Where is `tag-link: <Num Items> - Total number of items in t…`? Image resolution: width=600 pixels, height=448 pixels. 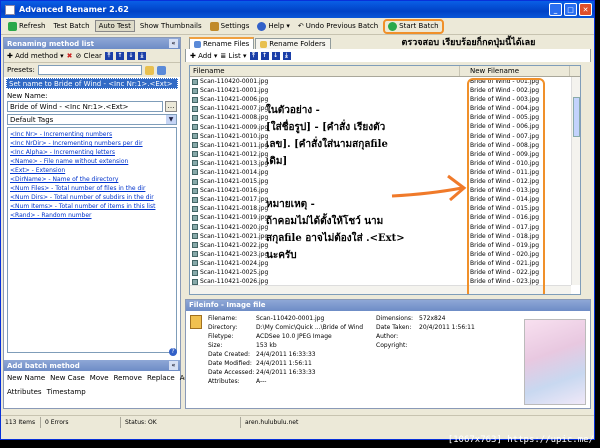 tag-link: <Num Items> - Total number of items in t… is located at coordinates (92, 206).